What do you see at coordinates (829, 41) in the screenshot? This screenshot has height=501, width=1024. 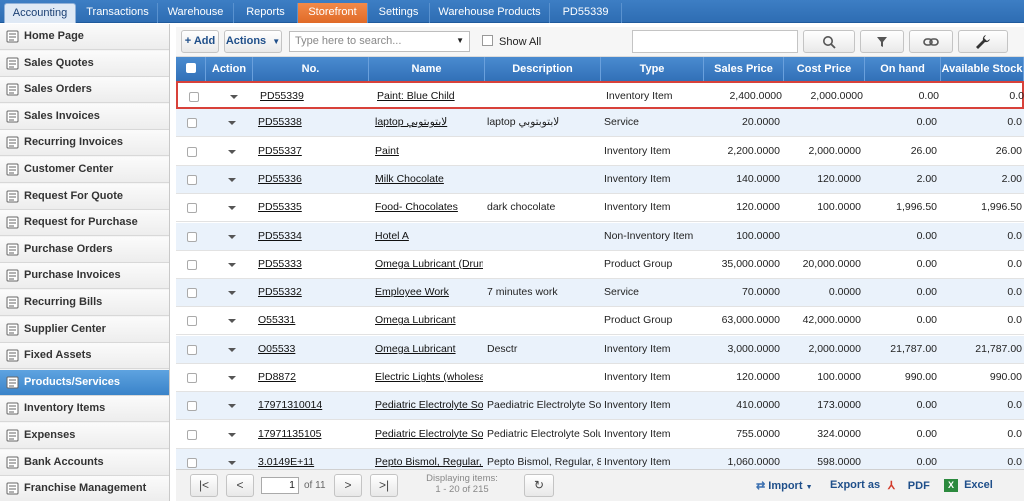 I see `search-button` at bounding box center [829, 41].